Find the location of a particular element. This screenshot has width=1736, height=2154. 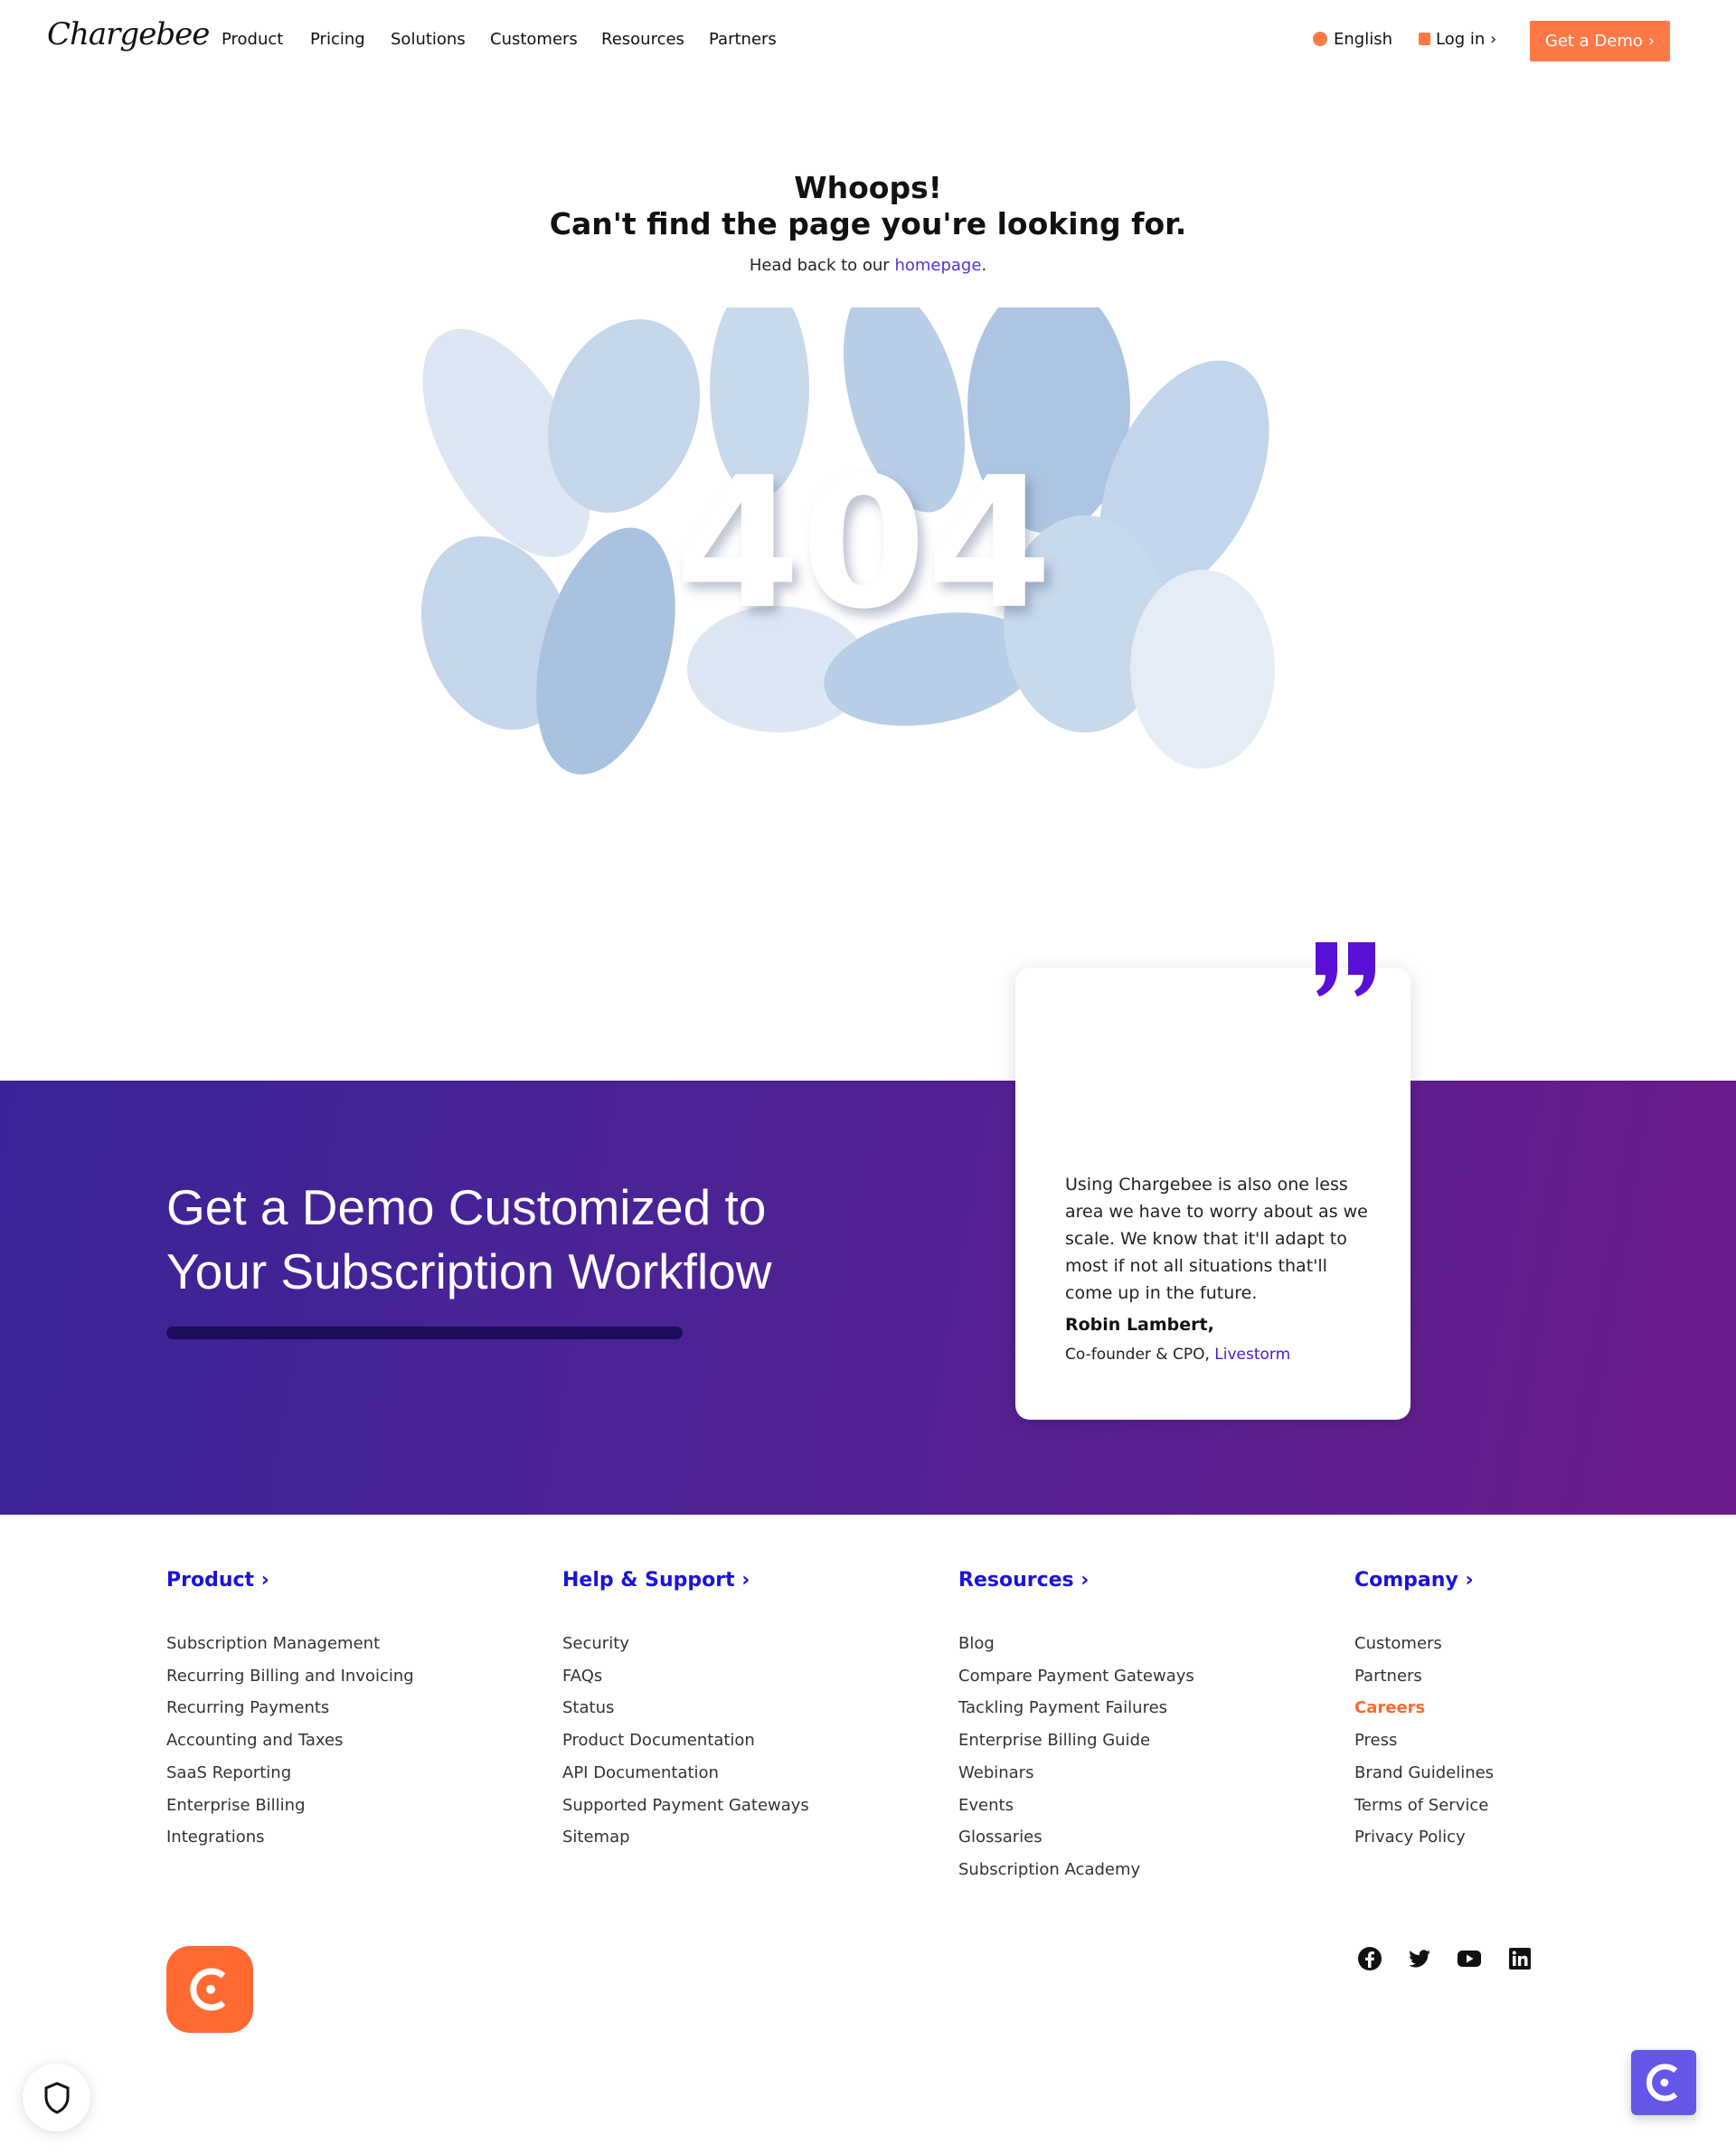

error-subtitle: Can't find the page you're looking for. is located at coordinates (868, 223).